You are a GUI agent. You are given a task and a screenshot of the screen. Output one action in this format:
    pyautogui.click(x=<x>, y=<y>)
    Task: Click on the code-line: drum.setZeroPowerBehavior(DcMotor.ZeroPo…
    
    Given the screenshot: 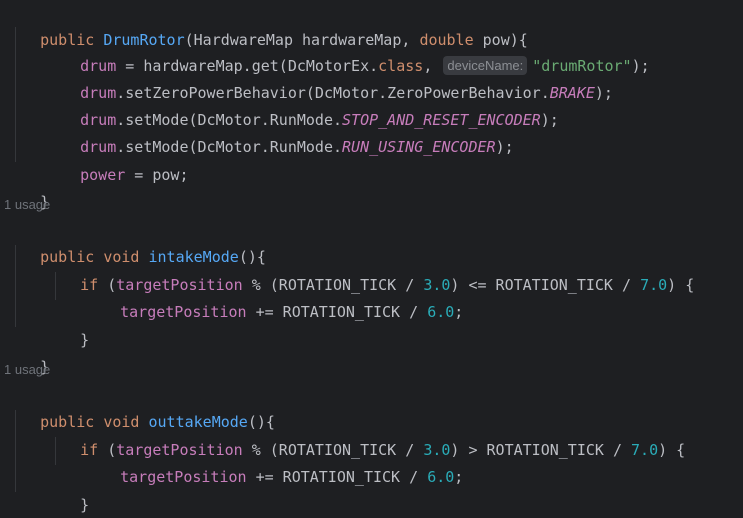 What is the action you would take?
    pyautogui.click(x=371, y=77)
    